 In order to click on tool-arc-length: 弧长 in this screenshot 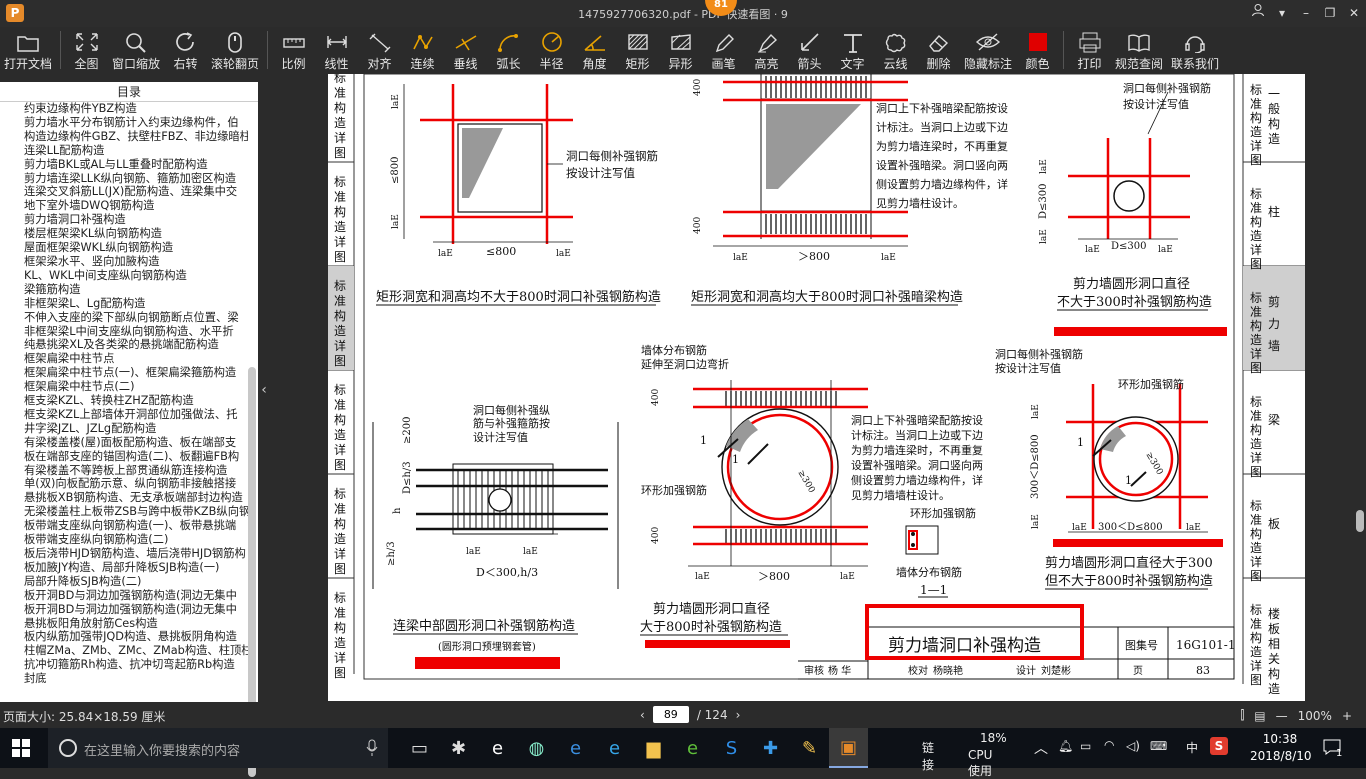, I will do `click(508, 50)`.